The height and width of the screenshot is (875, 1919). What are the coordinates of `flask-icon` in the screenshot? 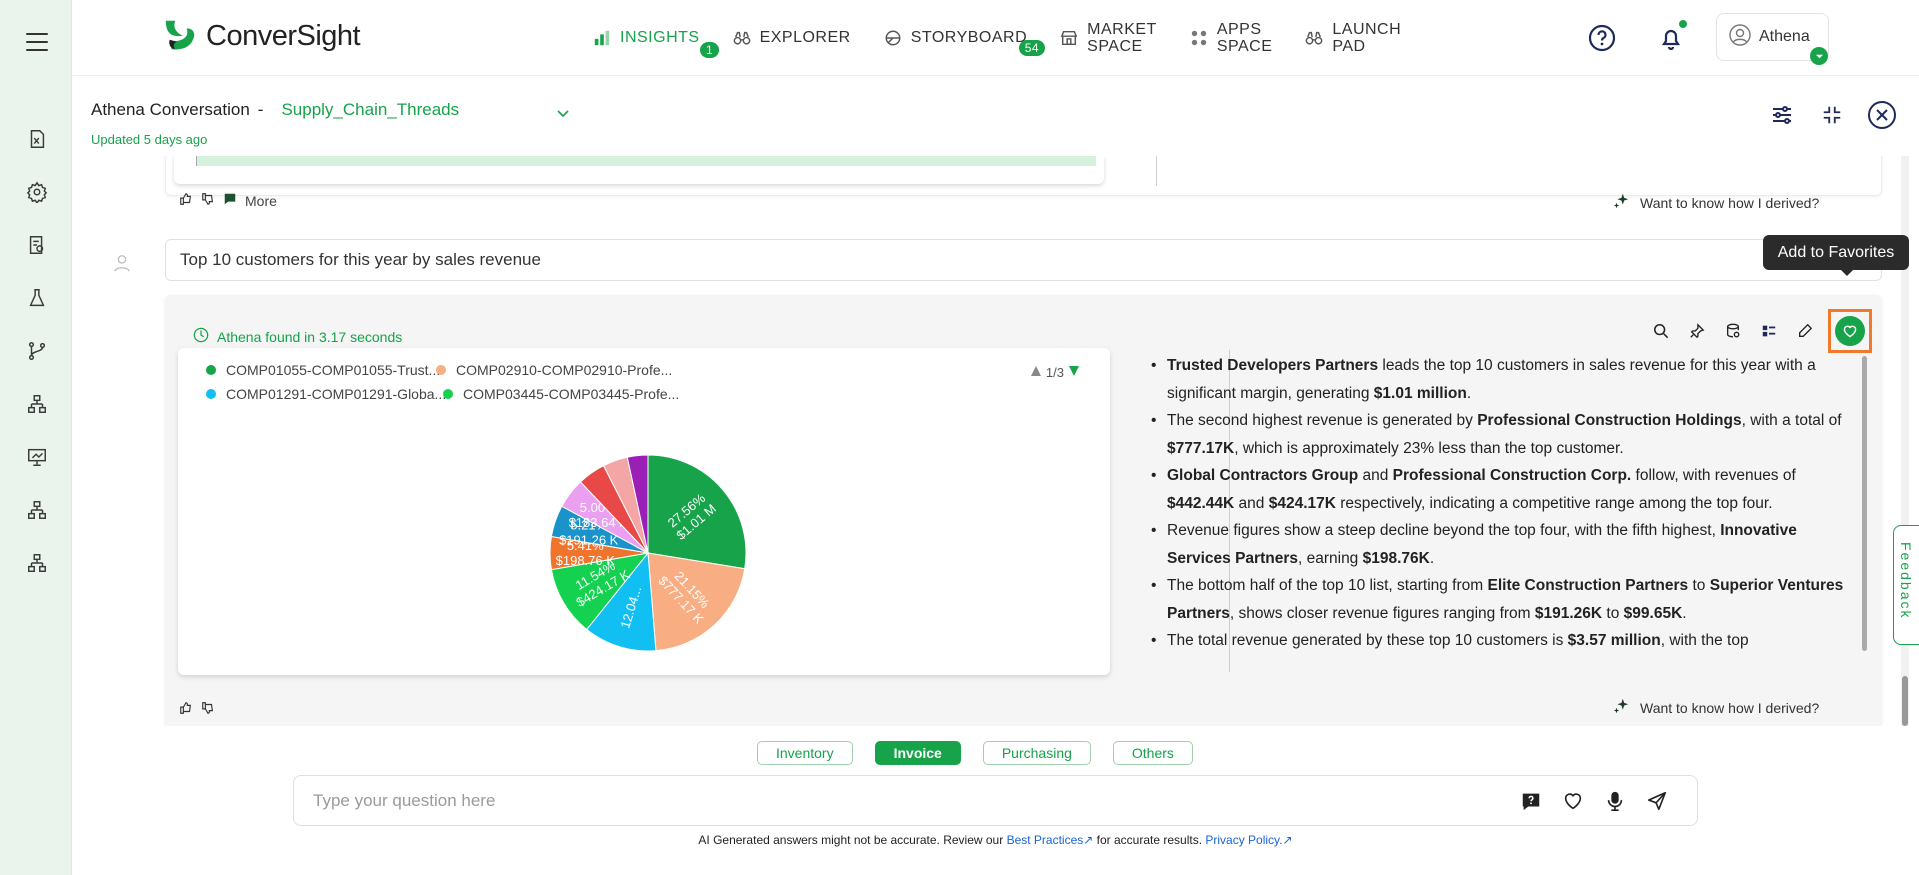 It's located at (37, 298).